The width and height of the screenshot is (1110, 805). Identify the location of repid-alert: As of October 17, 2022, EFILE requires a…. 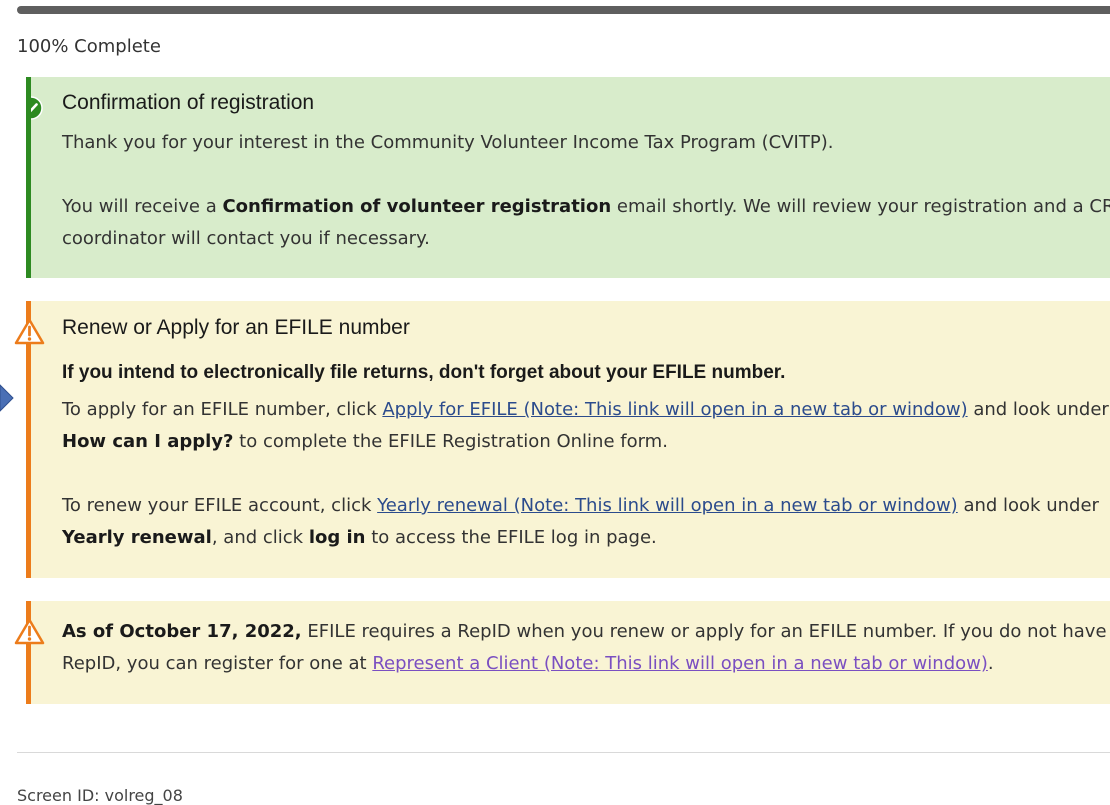
(568, 652).